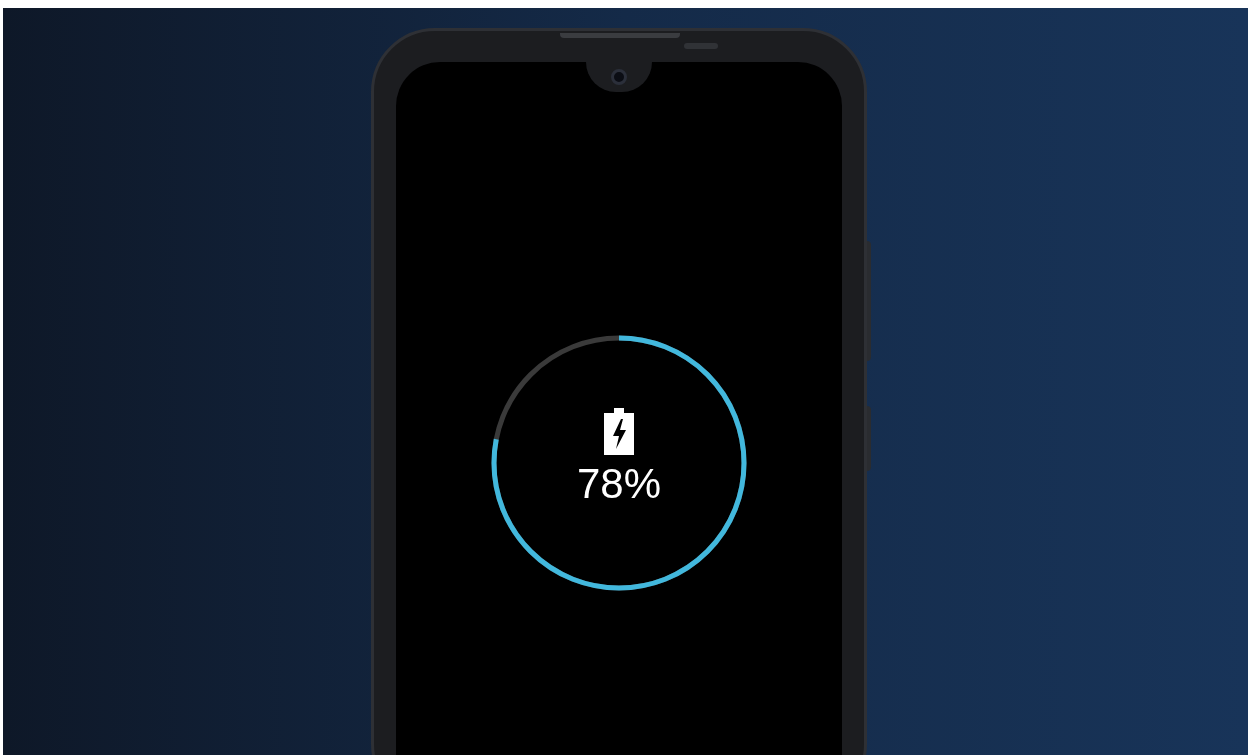 The height and width of the screenshot is (755, 1248). Describe the element at coordinates (619, 77) in the screenshot. I see `camera-icon` at that location.